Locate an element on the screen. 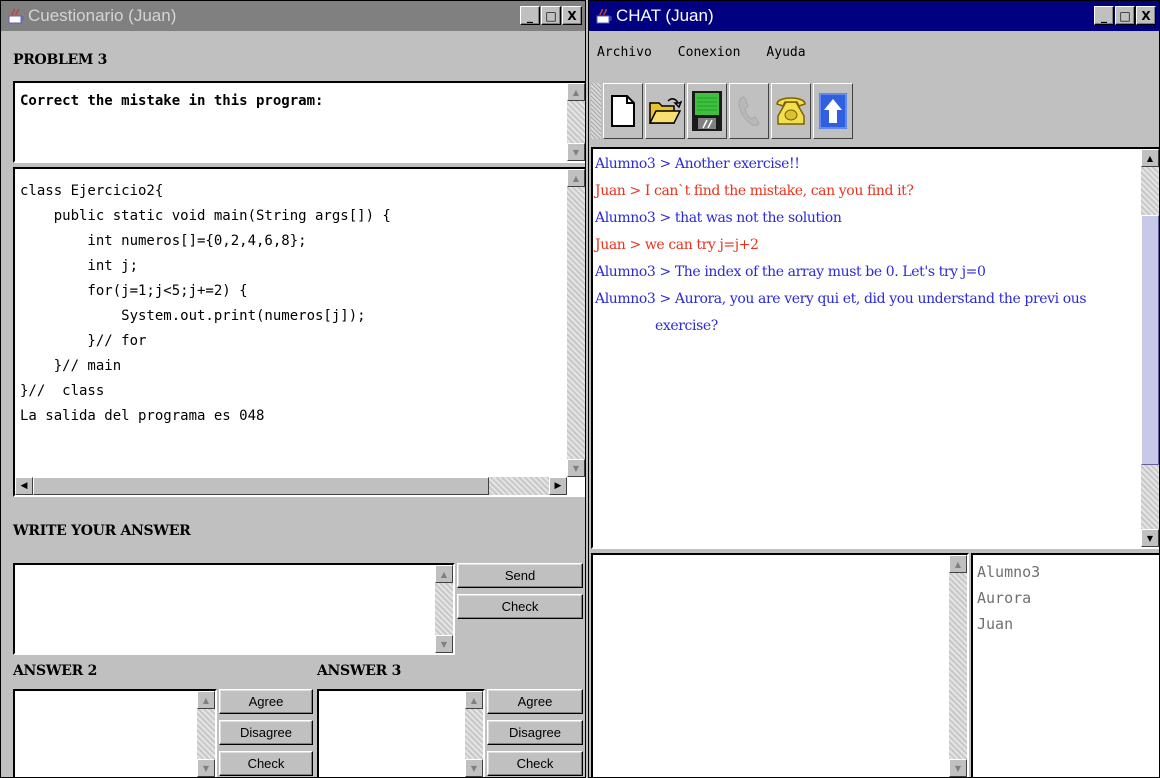  toolbar is located at coordinates (751, 111).